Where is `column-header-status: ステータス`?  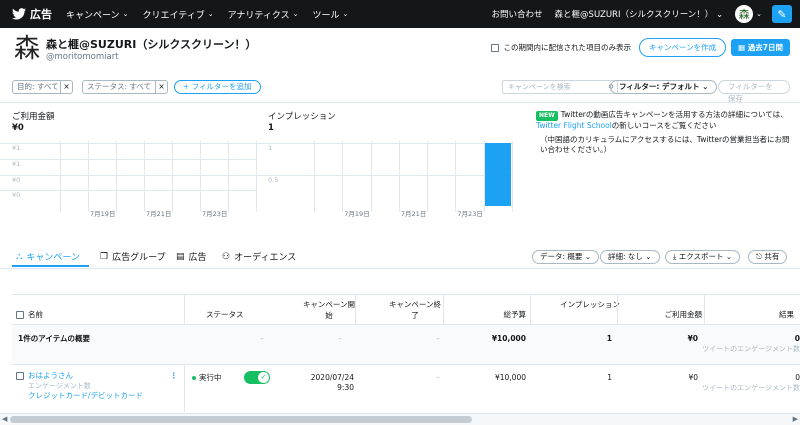 column-header-status: ステータス is located at coordinates (225, 314).